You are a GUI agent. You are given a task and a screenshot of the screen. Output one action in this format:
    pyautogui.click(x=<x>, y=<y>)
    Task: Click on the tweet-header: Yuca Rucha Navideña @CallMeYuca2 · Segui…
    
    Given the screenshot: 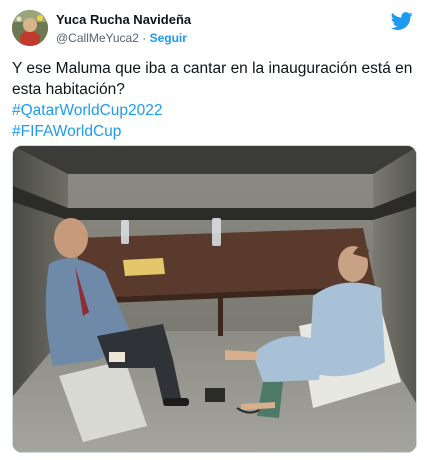 What is the action you would take?
    pyautogui.click(x=213, y=30)
    